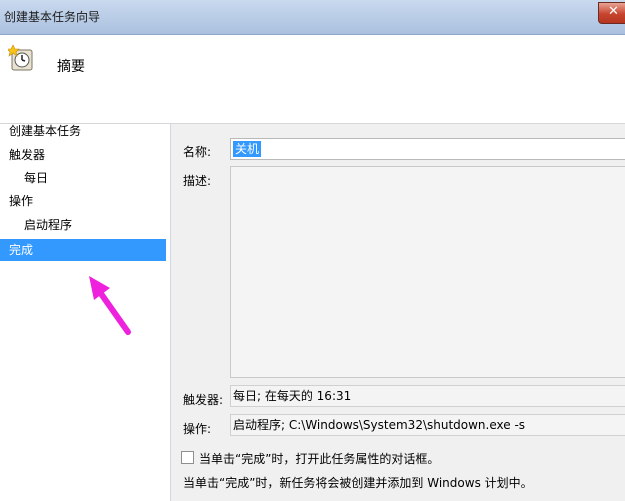 The width and height of the screenshot is (625, 501). I want to click on nav-item-start-program: 启动程序, so click(83, 225).